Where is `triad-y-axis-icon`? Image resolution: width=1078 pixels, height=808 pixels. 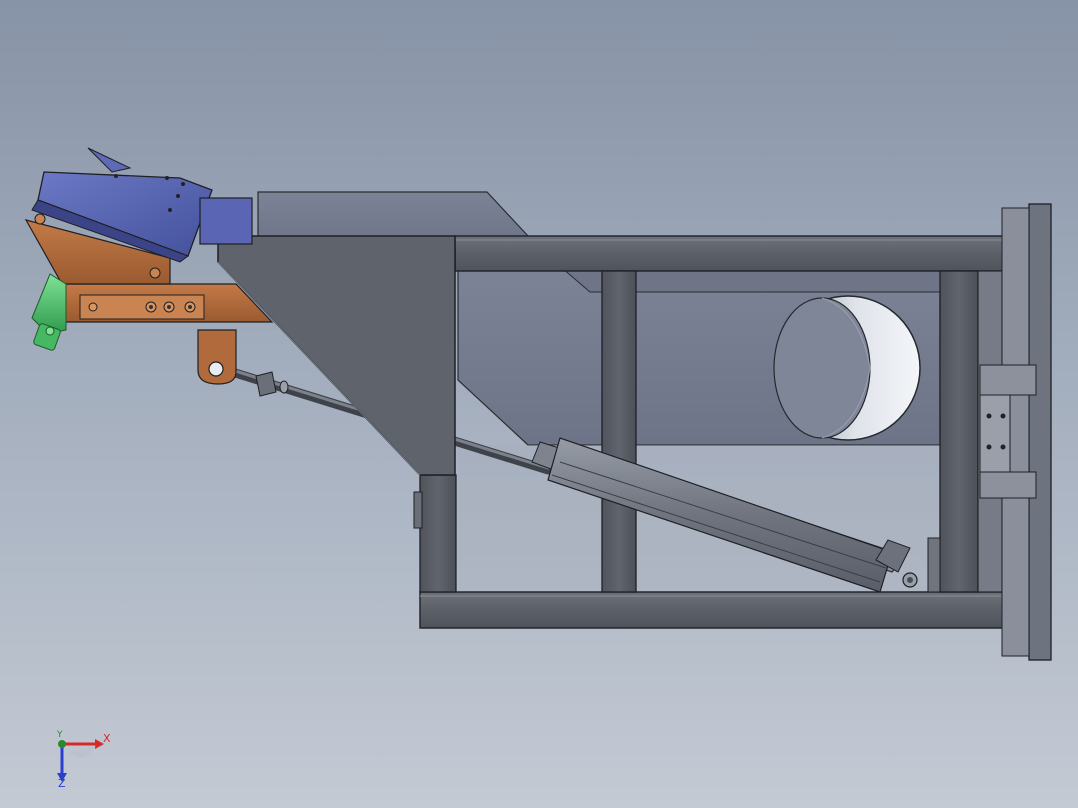 triad-y-axis-icon is located at coordinates (62, 744).